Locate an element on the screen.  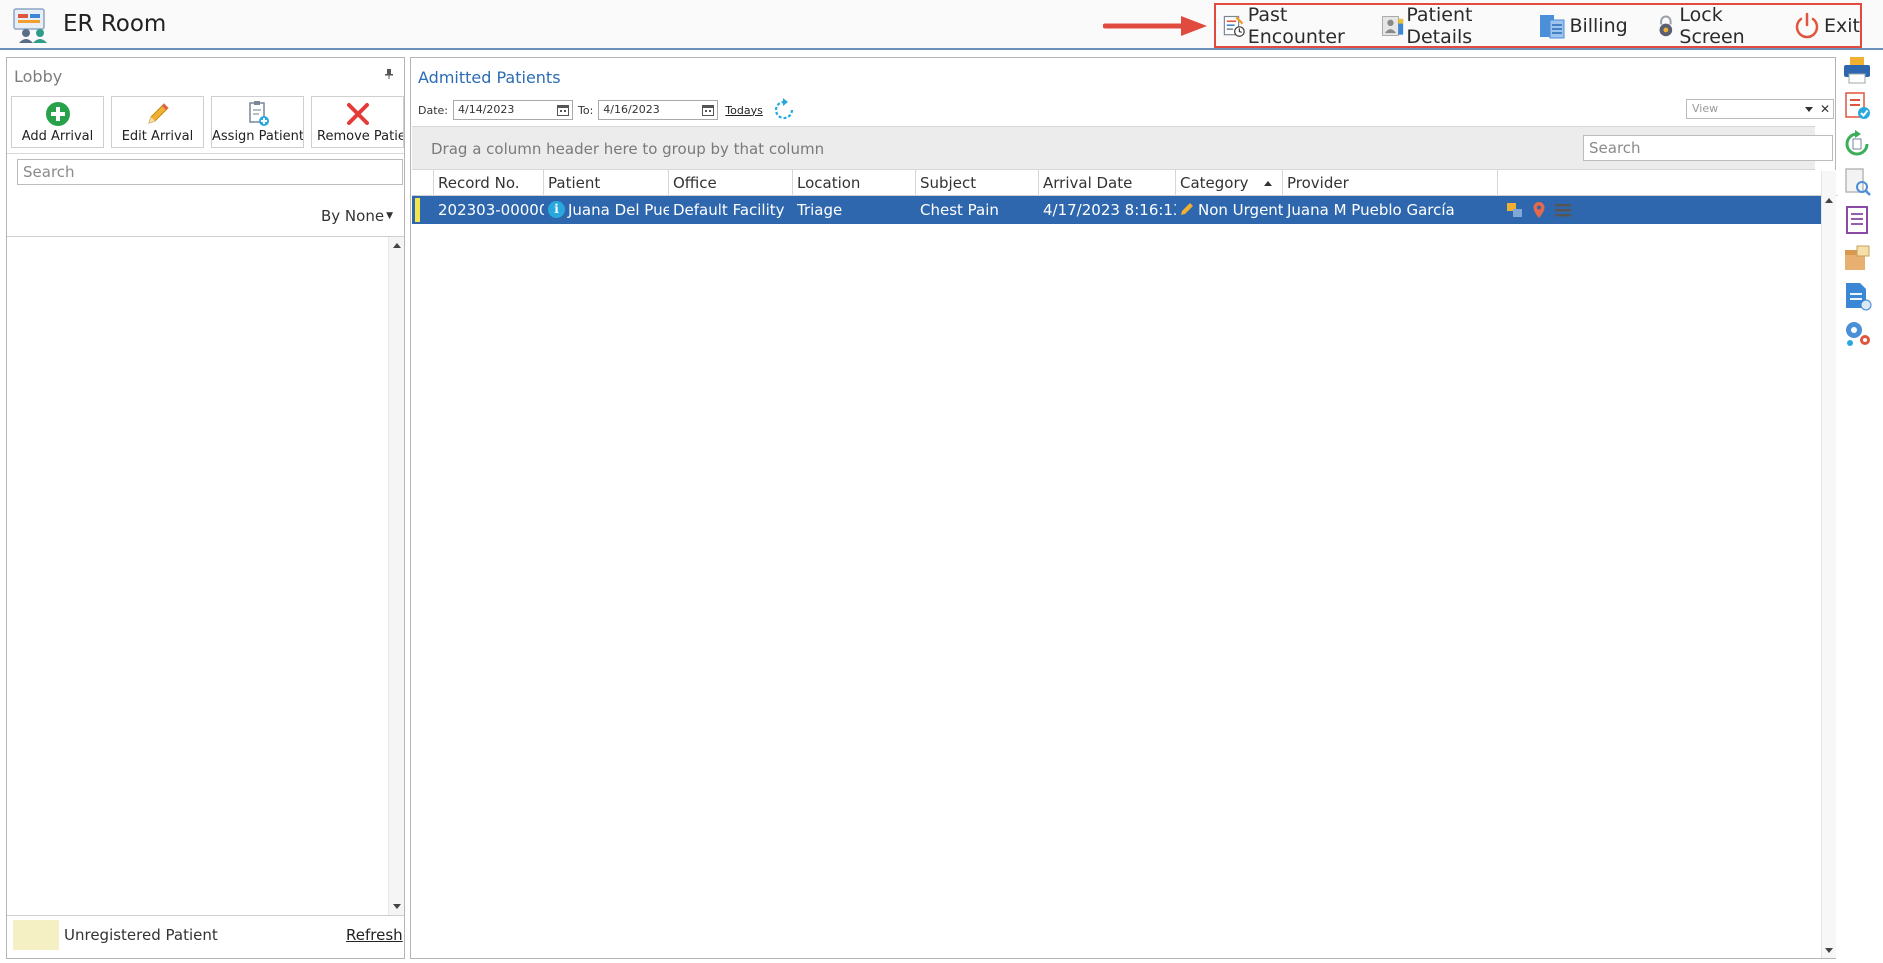
column-header-category-label: Category is located at coordinates (1214, 183).